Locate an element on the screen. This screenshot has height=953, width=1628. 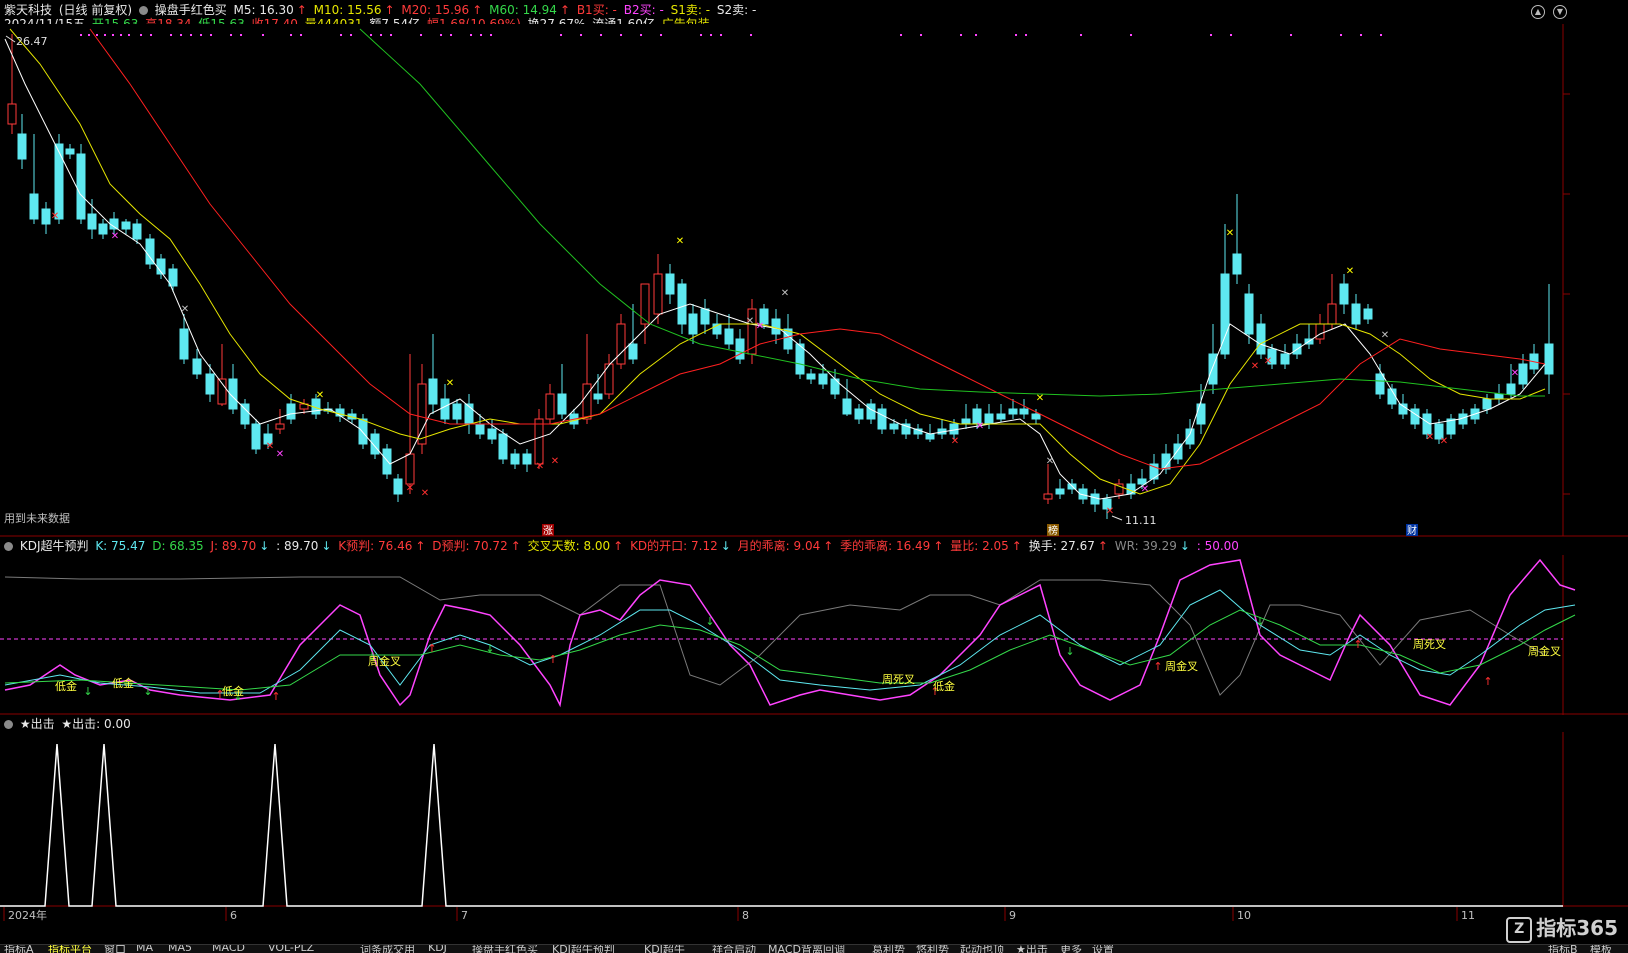
kdj-vol-ratio: 量比: 2.05 is located at coordinates (979, 546).